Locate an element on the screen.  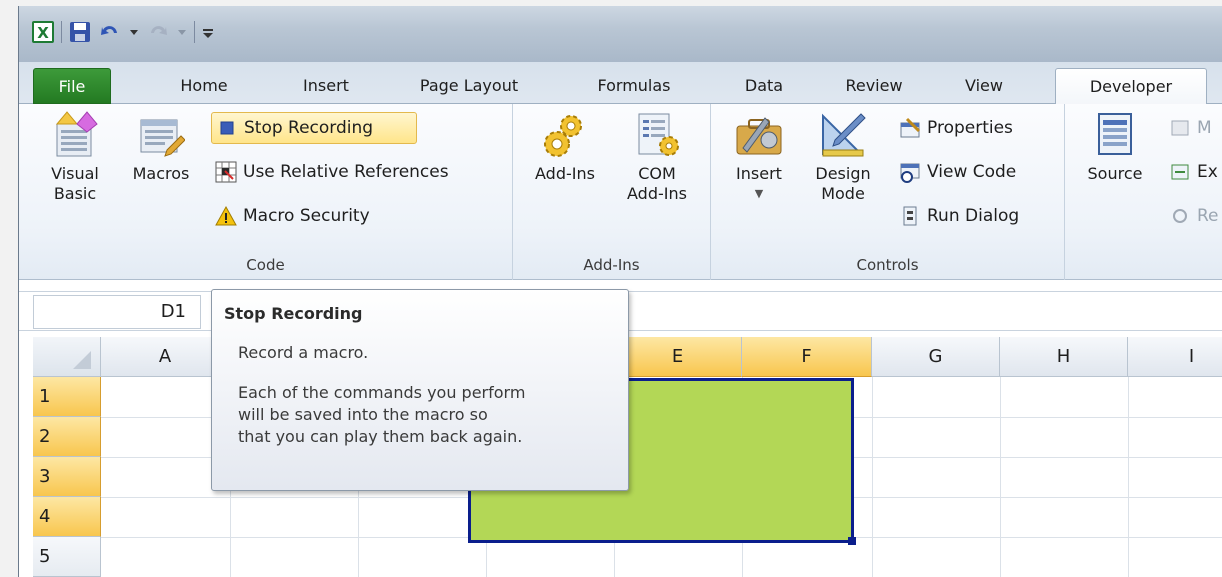
macros-icon is located at coordinates (161, 135).